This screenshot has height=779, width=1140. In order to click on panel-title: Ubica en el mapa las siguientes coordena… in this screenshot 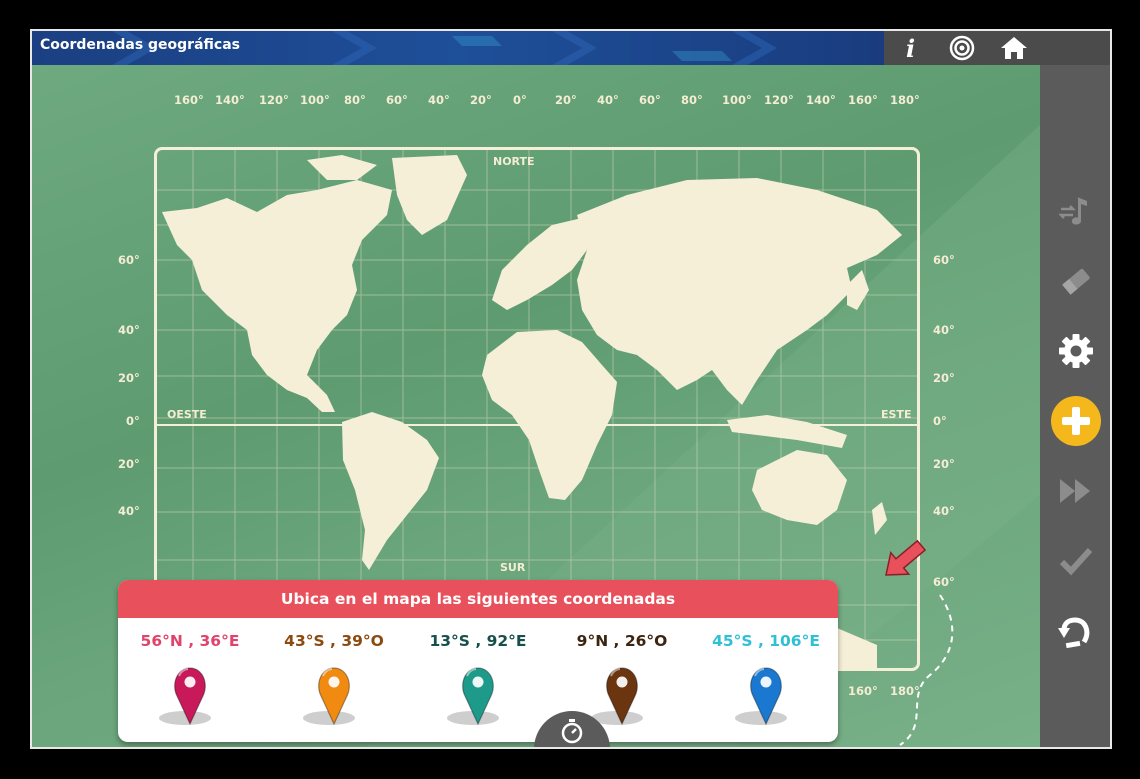, I will do `click(478, 599)`.